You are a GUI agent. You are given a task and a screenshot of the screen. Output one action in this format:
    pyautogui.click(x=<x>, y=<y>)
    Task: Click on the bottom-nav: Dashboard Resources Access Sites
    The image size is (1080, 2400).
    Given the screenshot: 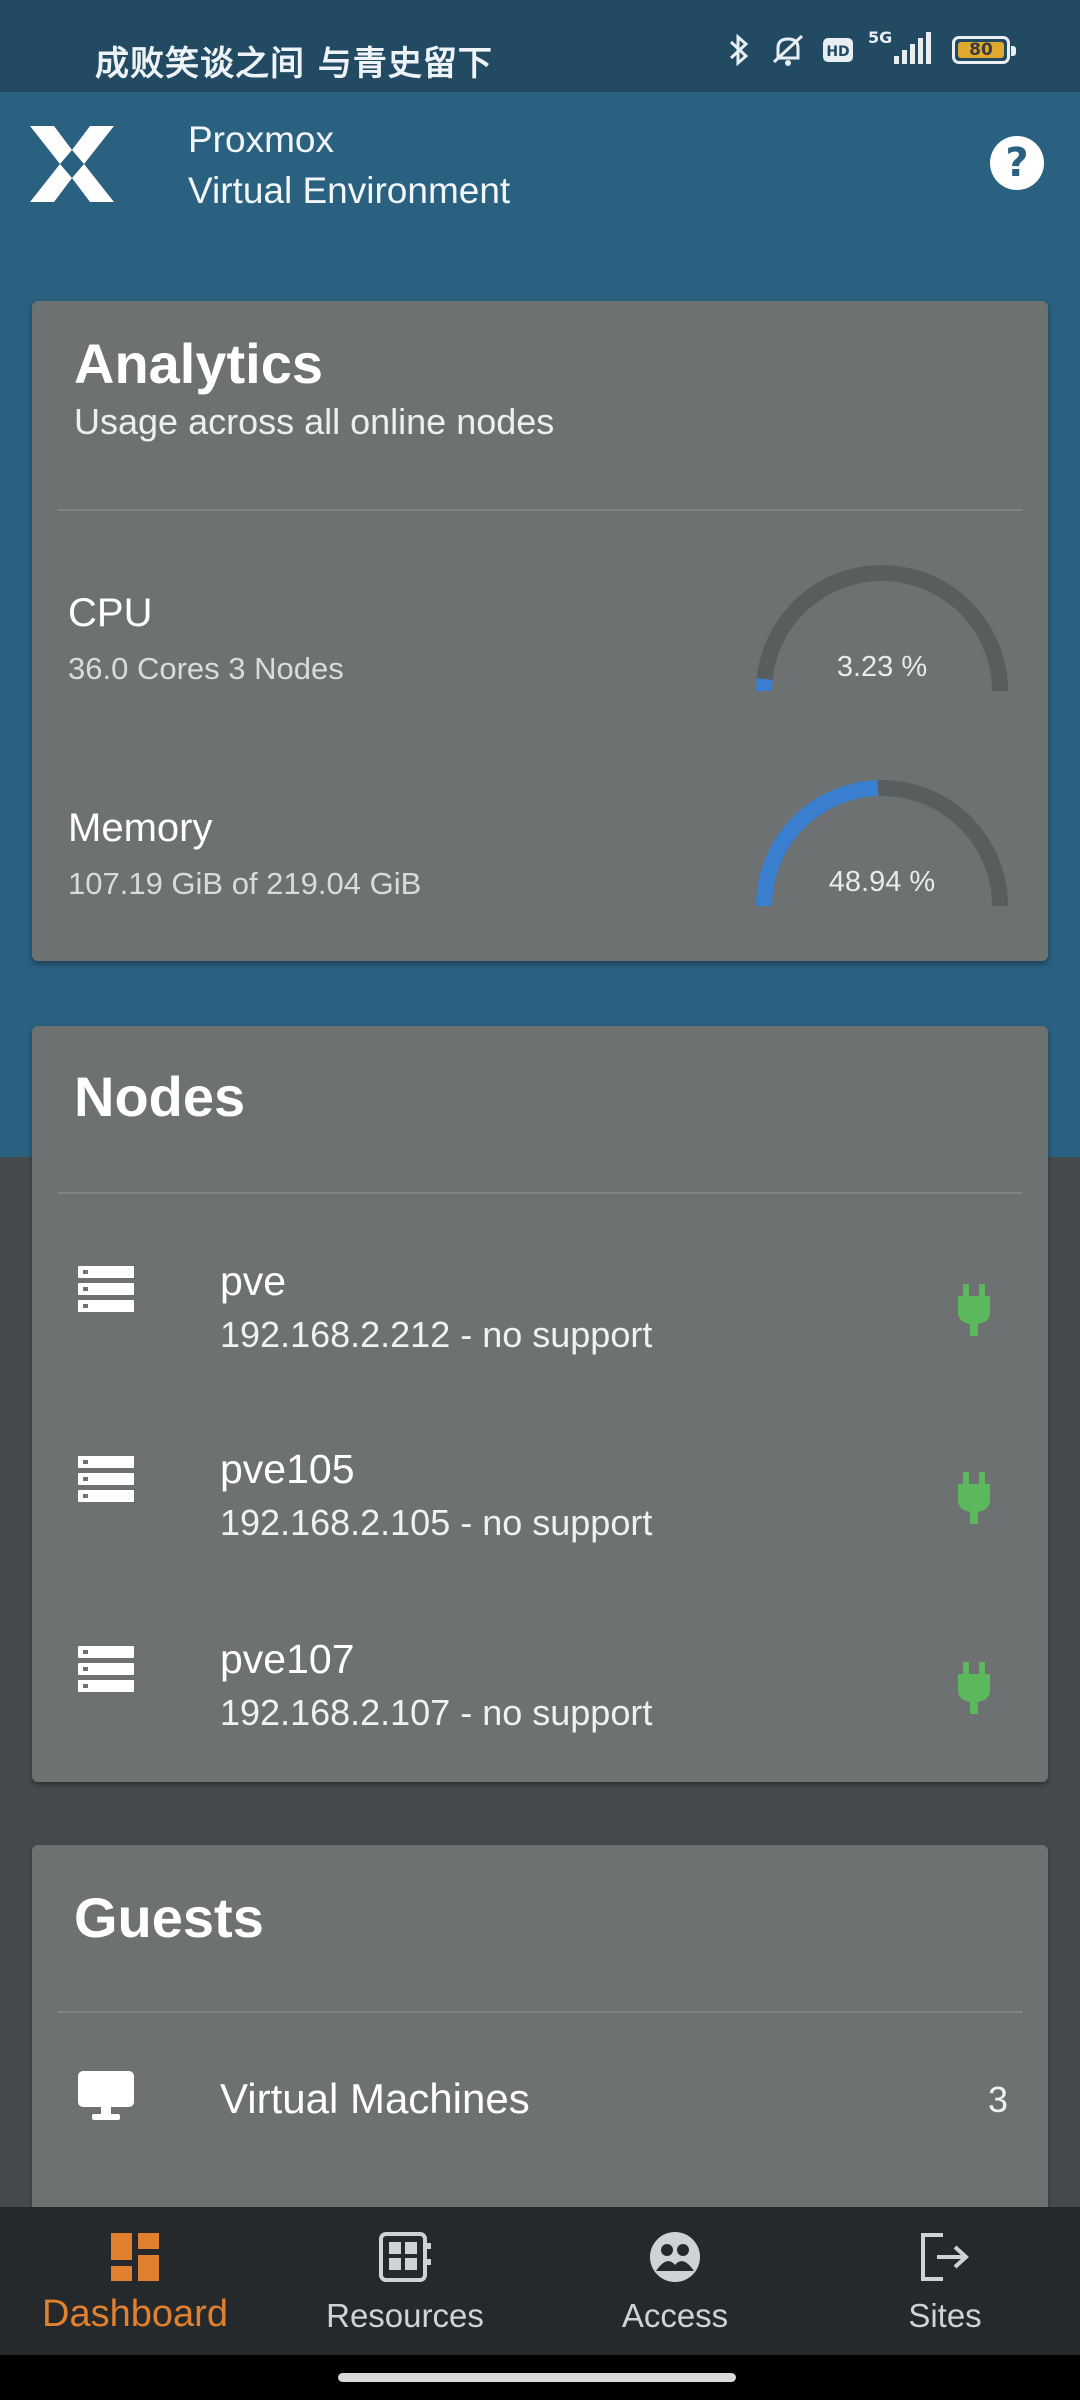 What is the action you would take?
    pyautogui.click(x=540, y=2281)
    